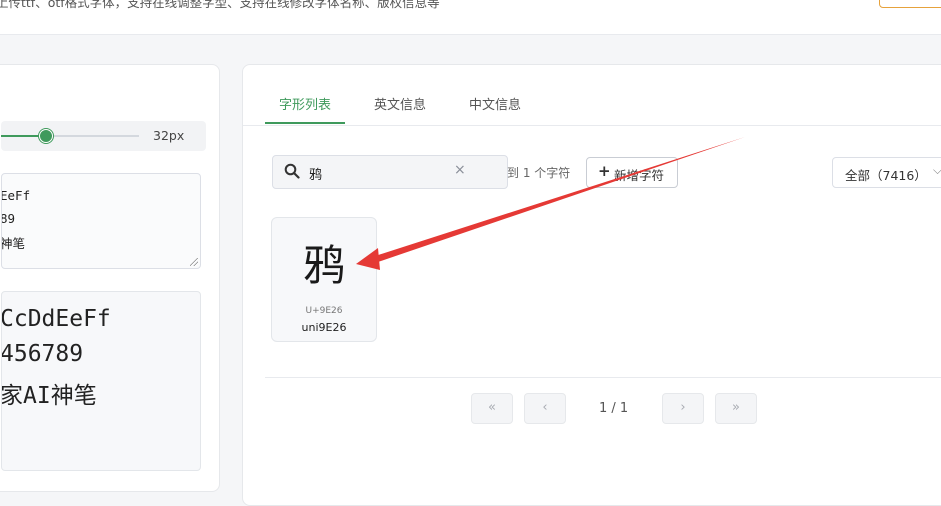 This screenshot has width=941, height=506. What do you see at coordinates (324, 327) in the screenshot?
I see `glyph-name: uni9E26` at bounding box center [324, 327].